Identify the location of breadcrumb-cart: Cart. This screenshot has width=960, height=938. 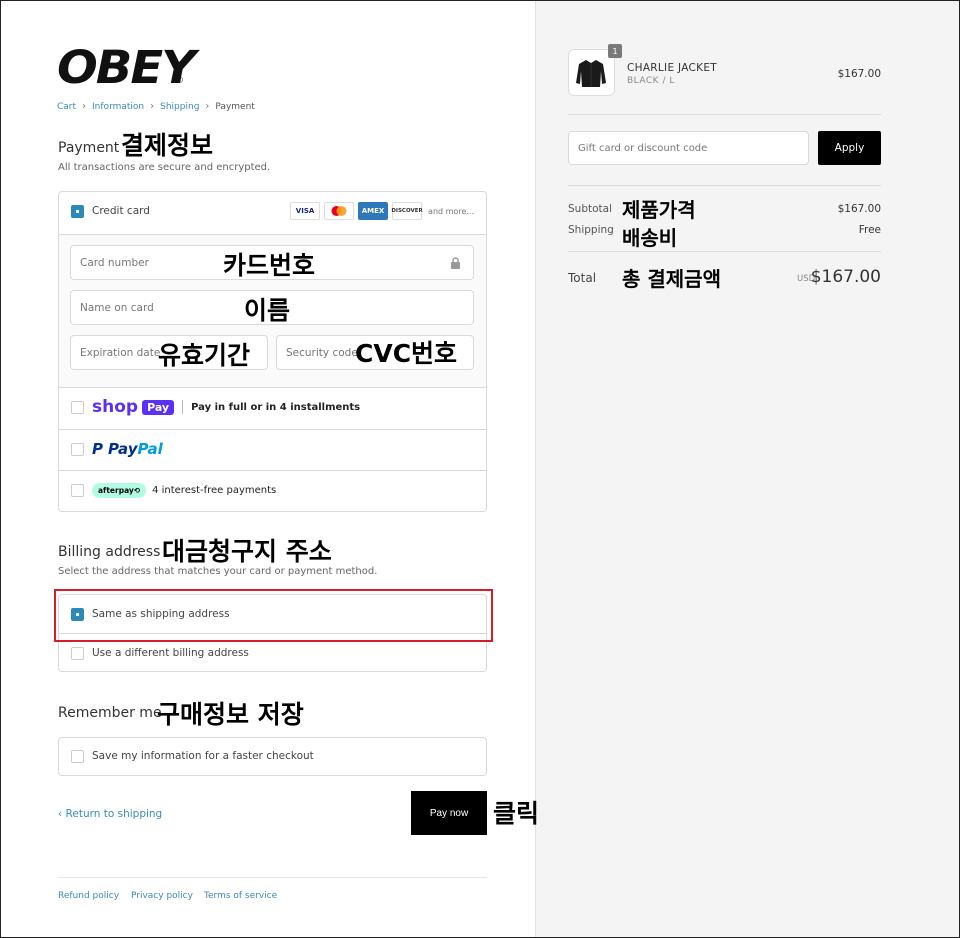
(66, 107).